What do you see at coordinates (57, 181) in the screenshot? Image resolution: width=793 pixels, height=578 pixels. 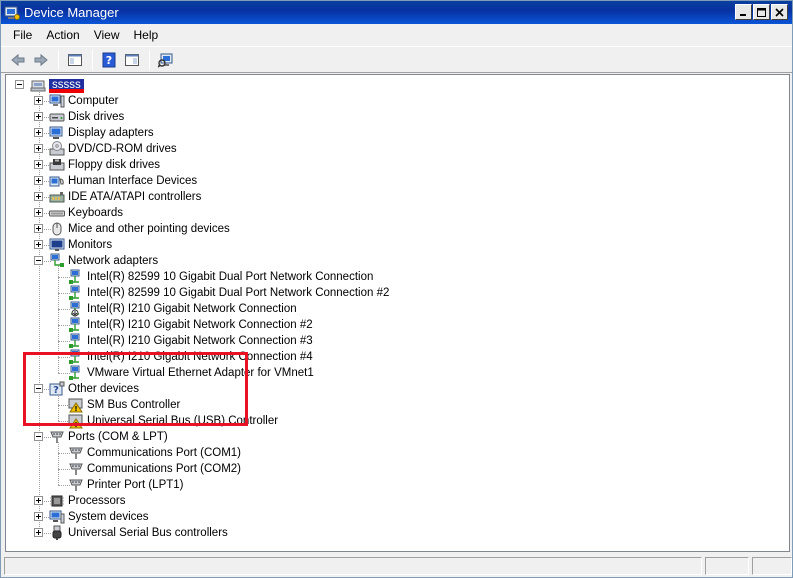 I see `hid-icon` at bounding box center [57, 181].